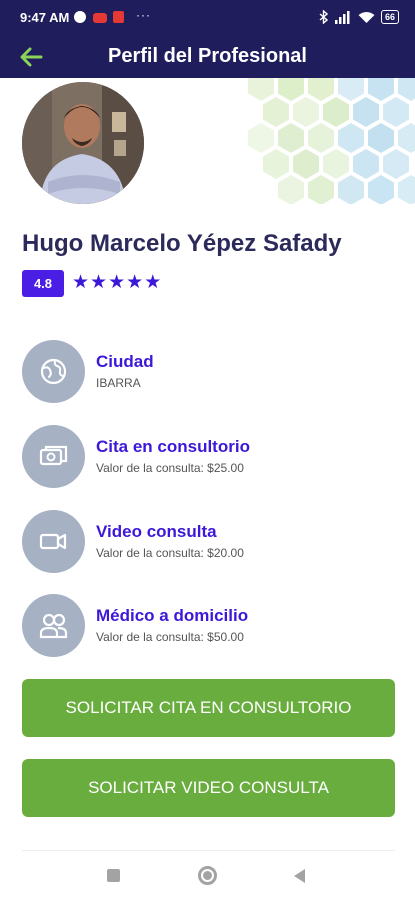 The height and width of the screenshot is (900, 415). I want to click on users-icon, so click(53, 626).